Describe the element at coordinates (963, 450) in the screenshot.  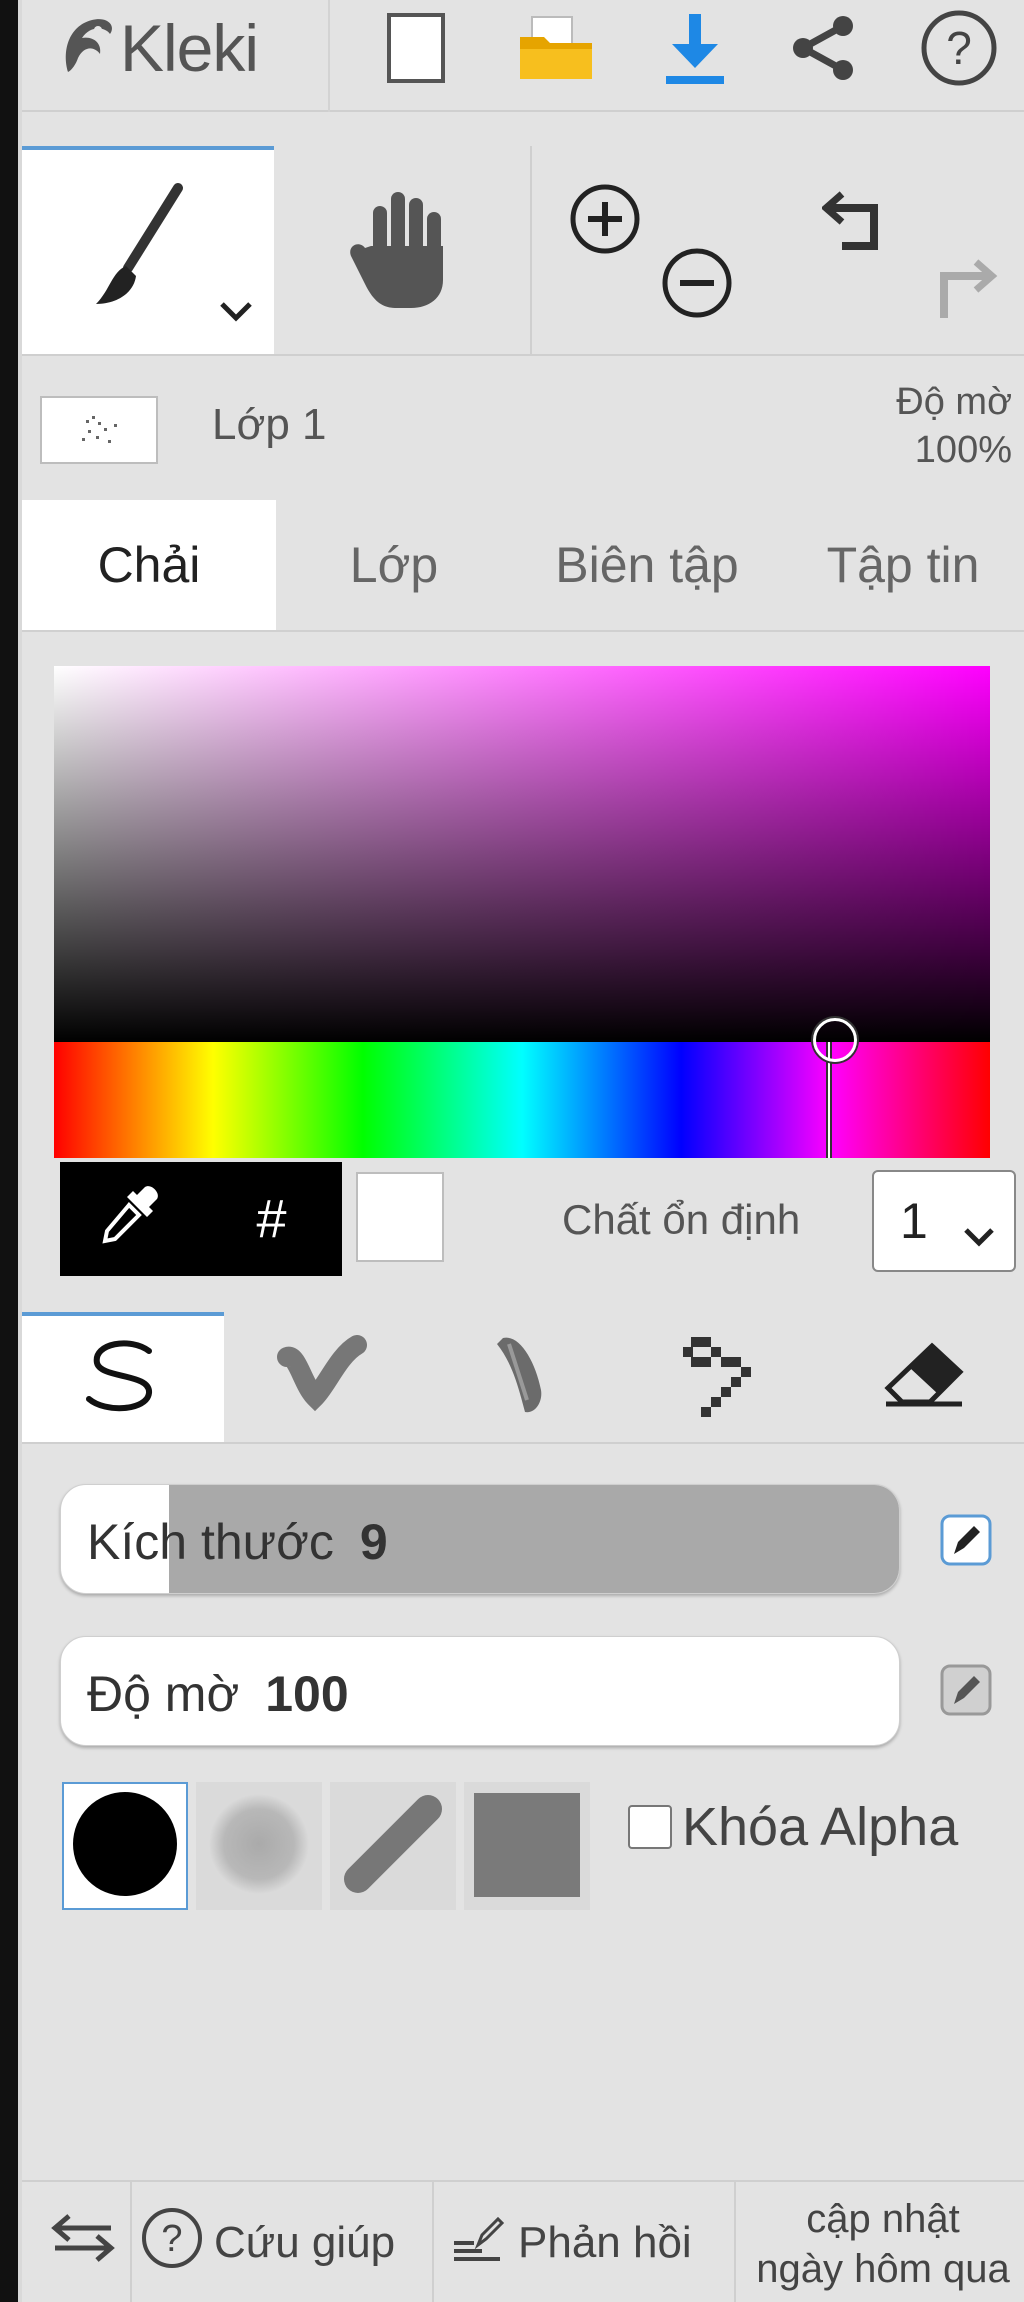
I see `layer-opacity-value: 100%` at that location.